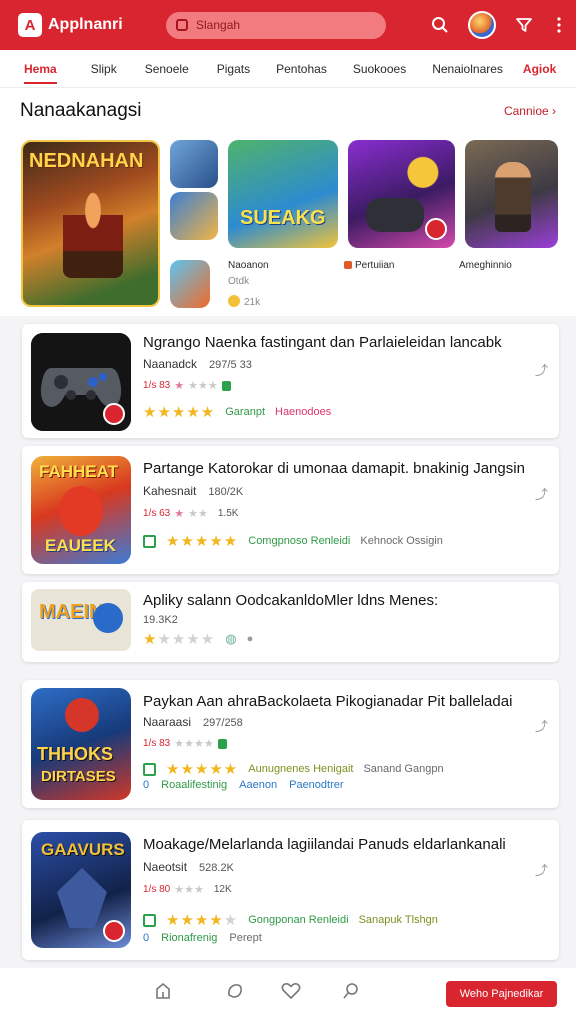 Image resolution: width=576 pixels, height=1024 pixels. Describe the element at coordinates (301, 69) in the screenshot. I see `tab-pentohas: Pentohas` at that location.